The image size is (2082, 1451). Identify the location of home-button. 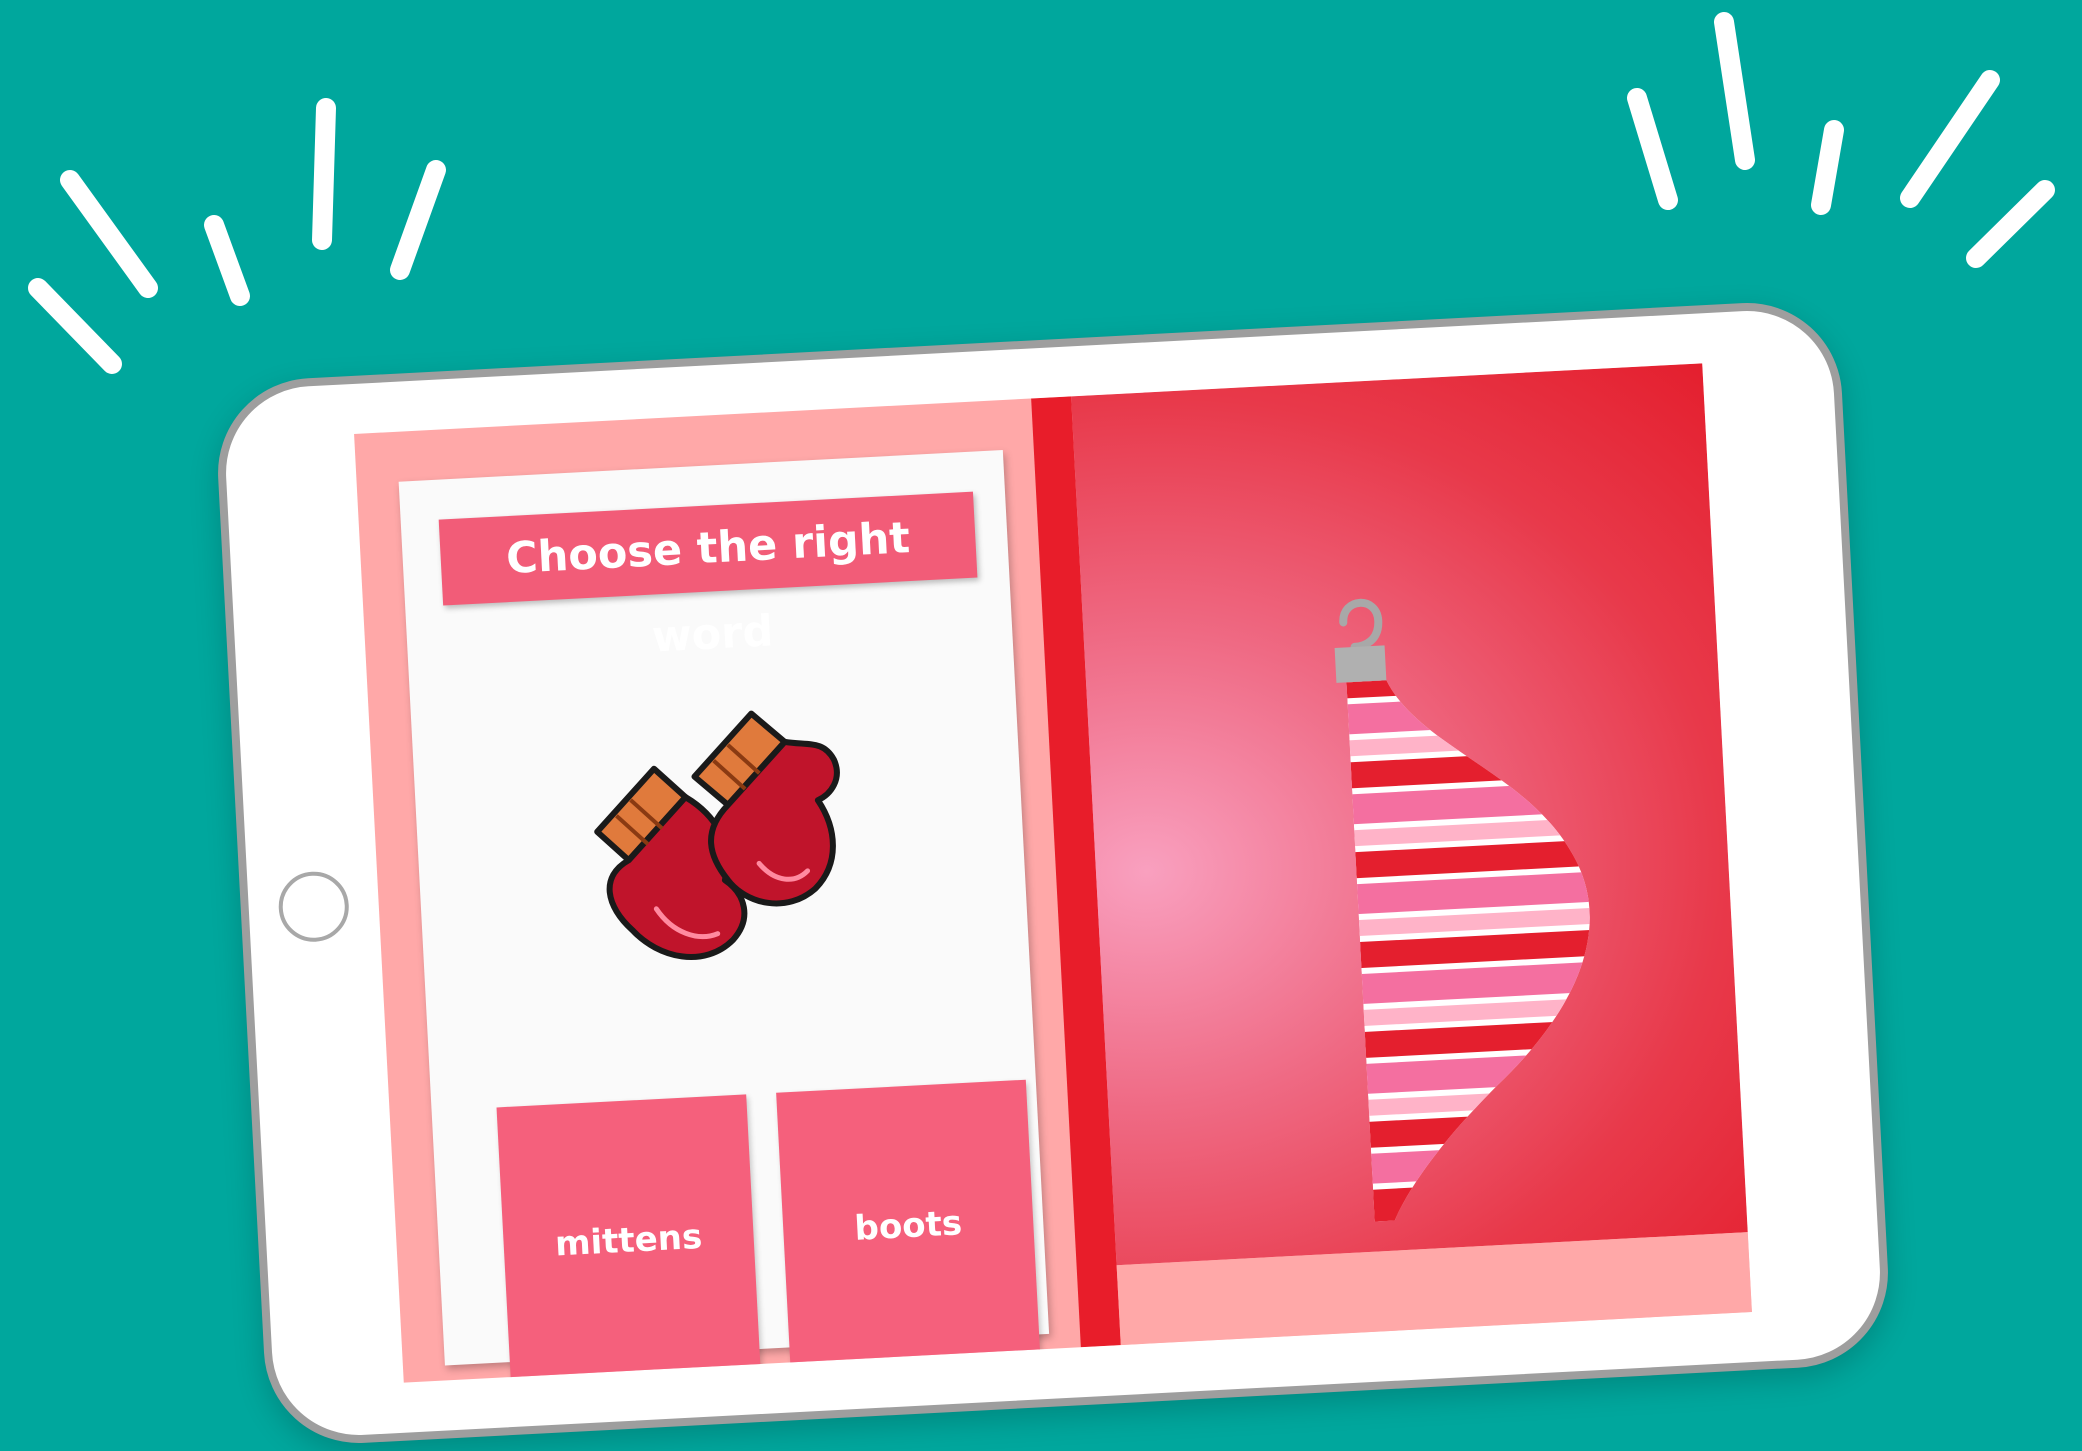
(313, 906).